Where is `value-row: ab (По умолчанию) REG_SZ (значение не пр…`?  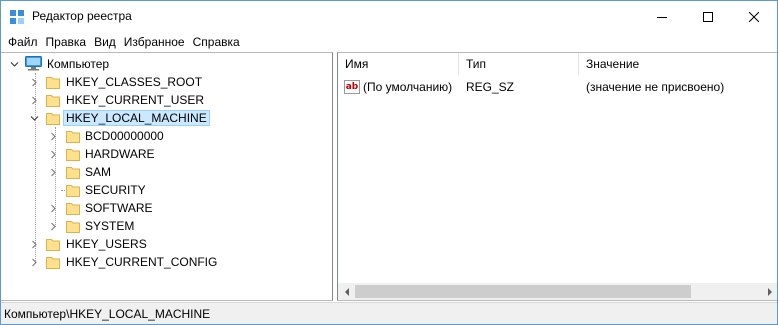 value-row: ab (По умолчанию) REG_SZ (значение не пр… is located at coordinates (557, 87).